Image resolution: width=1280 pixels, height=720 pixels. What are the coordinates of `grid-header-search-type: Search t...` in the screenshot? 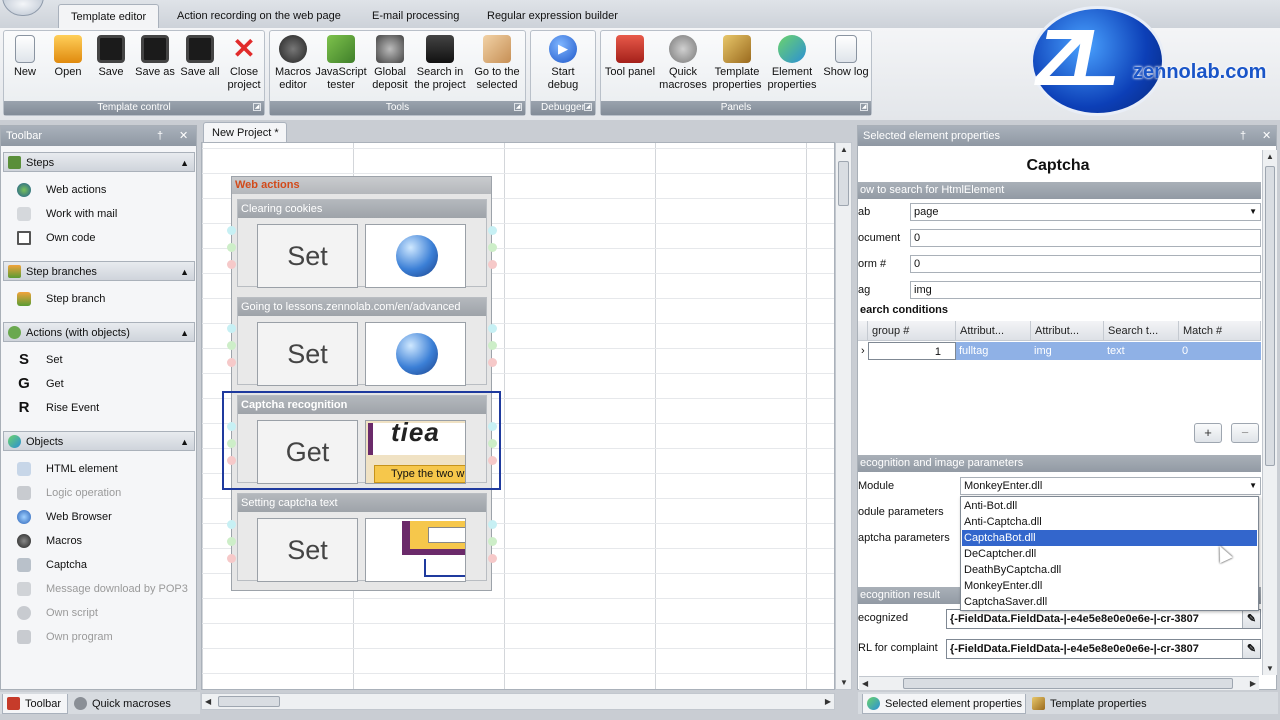 It's located at (1141, 331).